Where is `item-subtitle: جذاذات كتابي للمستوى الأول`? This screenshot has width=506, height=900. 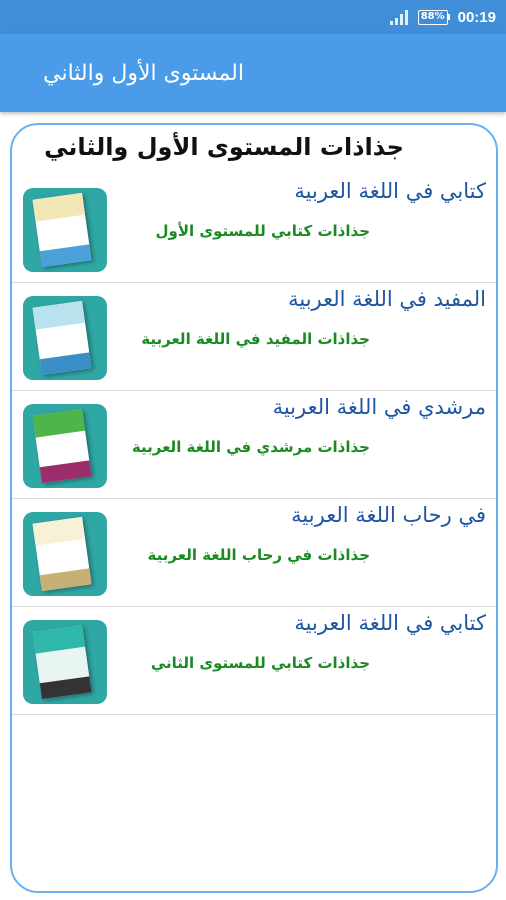 item-subtitle: جذاذات كتابي للمستوى الأول is located at coordinates (262, 231).